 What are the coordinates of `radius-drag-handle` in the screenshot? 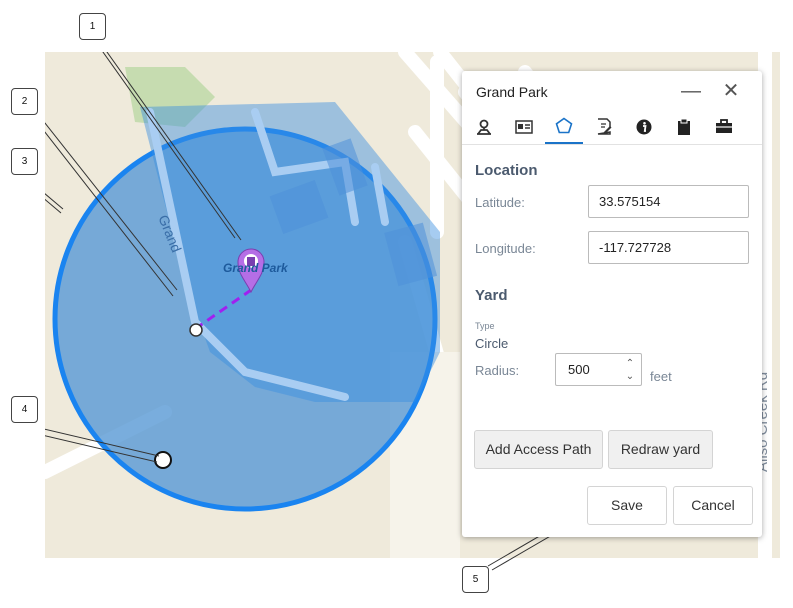 It's located at (163, 460).